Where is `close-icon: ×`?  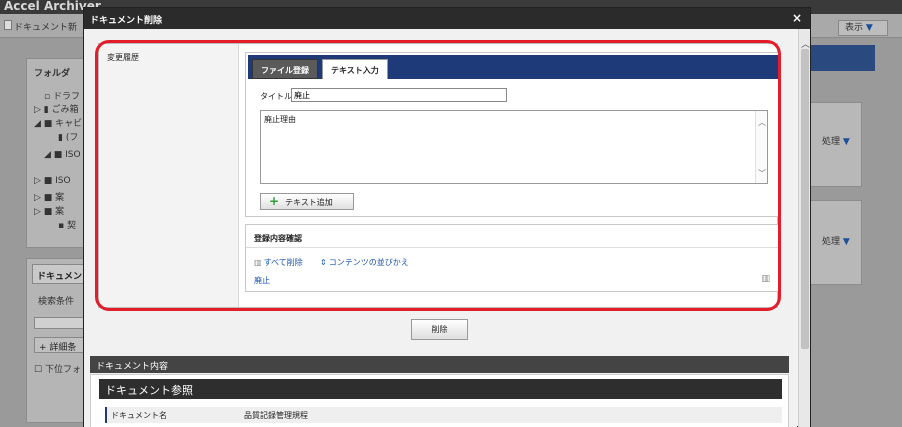 close-icon: × is located at coordinates (797, 18).